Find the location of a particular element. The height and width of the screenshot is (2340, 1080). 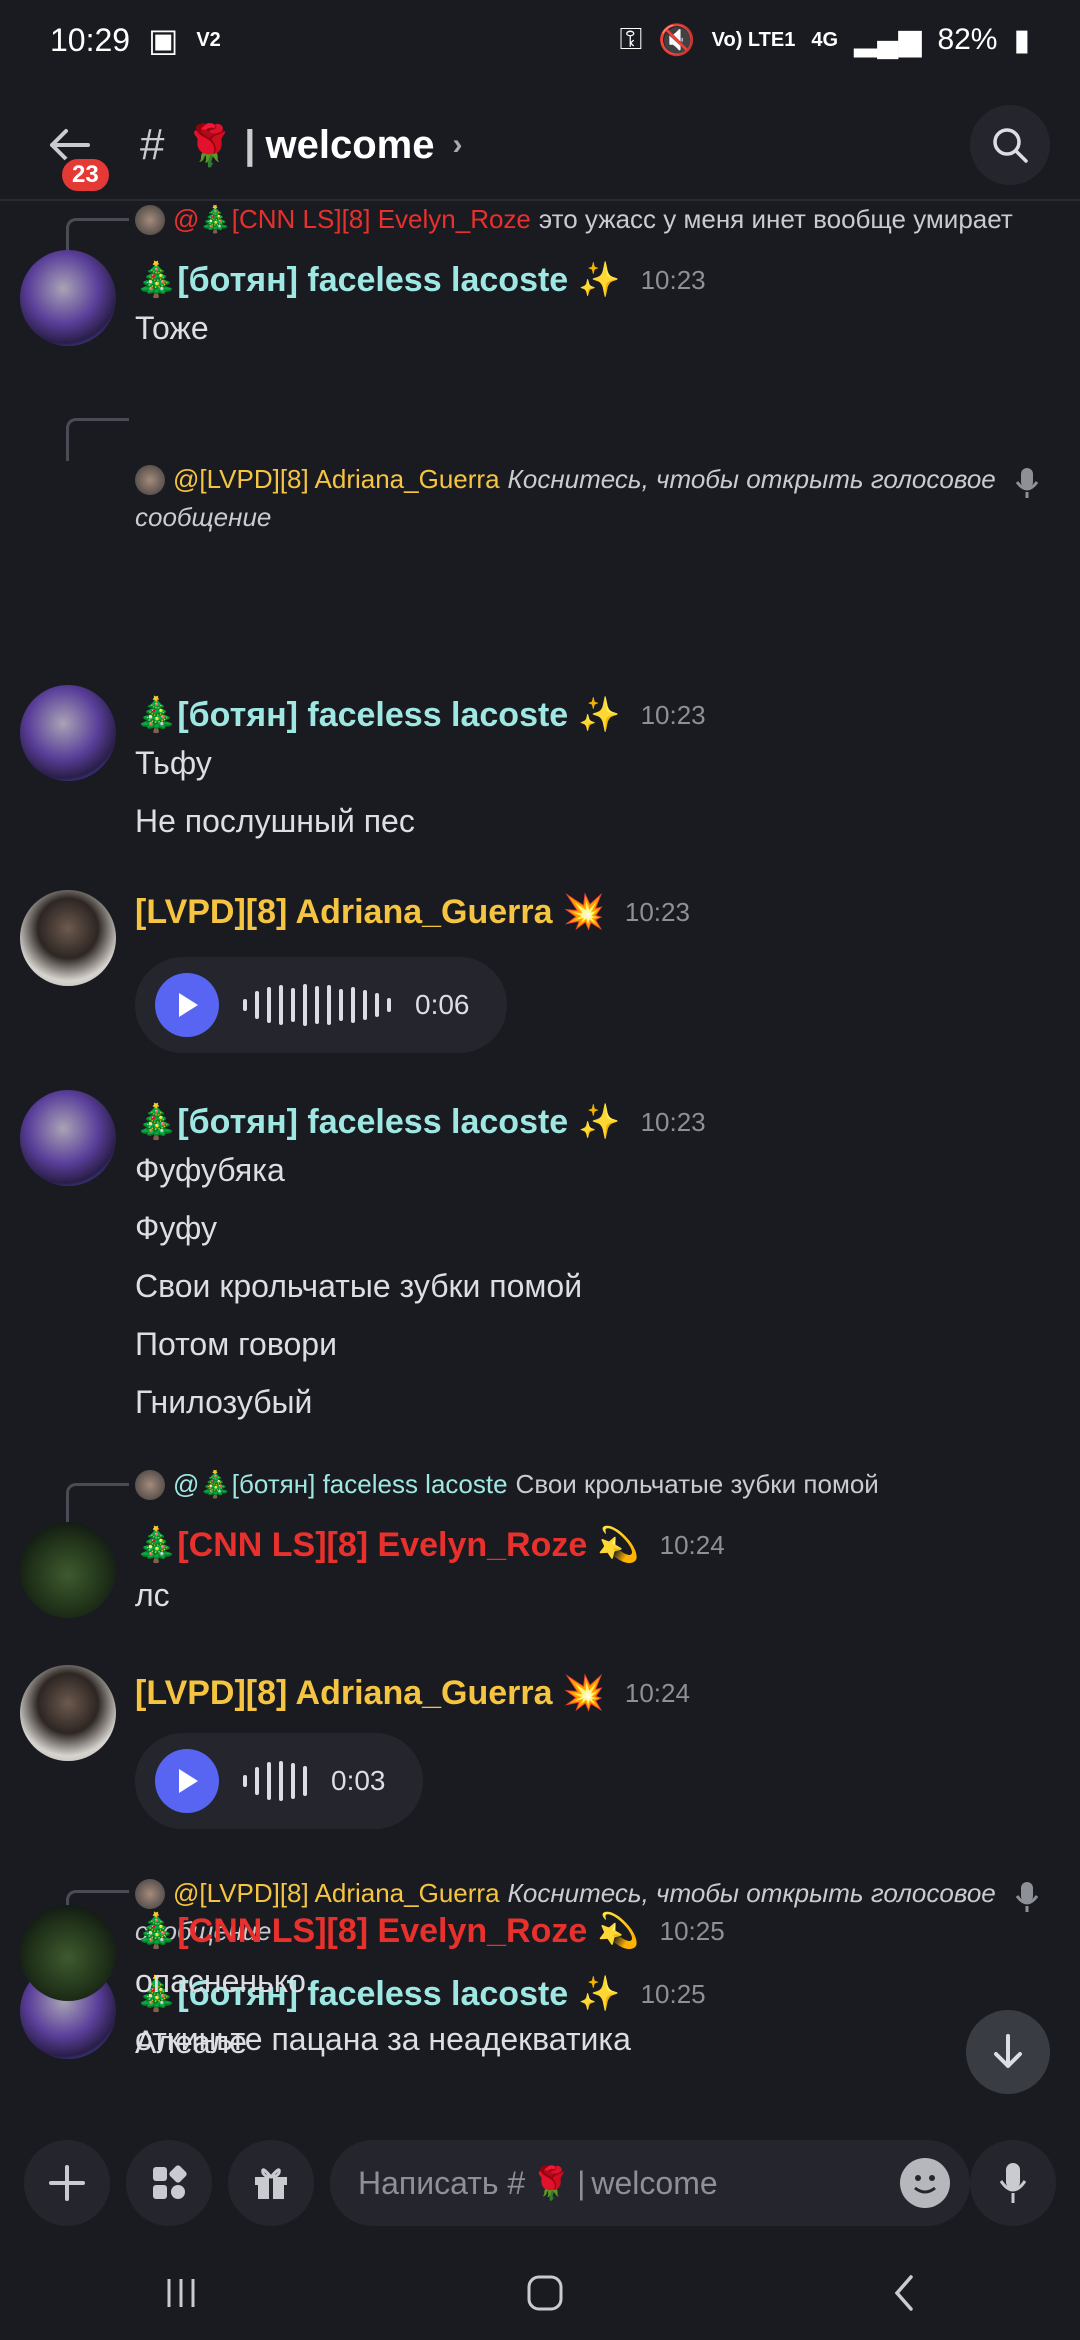

chevron-right-icon: › is located at coordinates (457, 144).